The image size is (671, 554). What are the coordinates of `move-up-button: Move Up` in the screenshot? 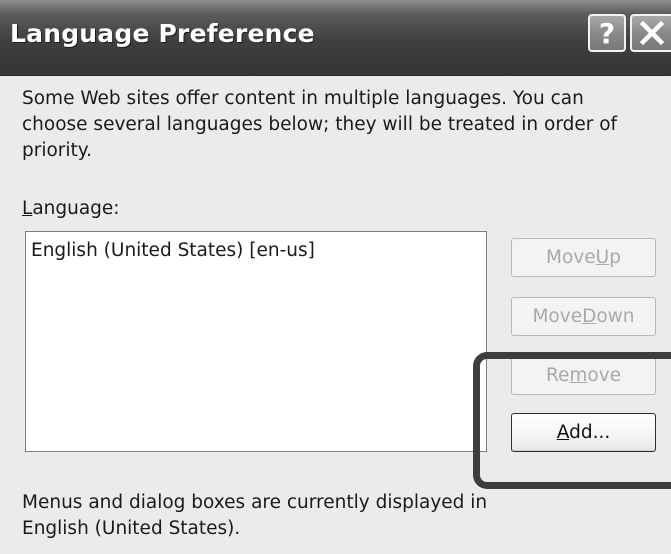 It's located at (583, 257).